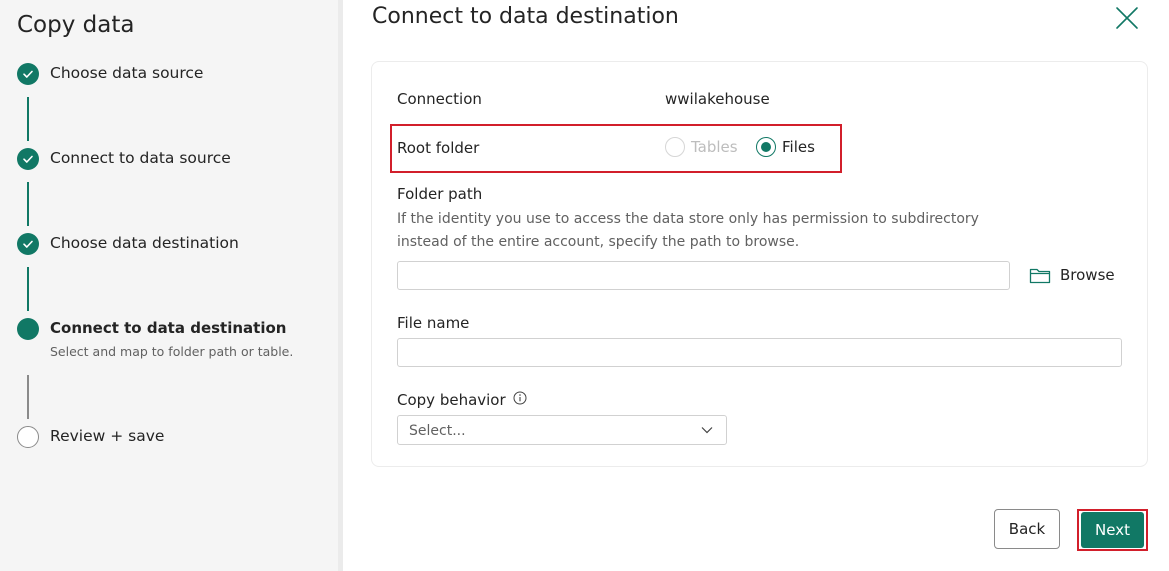 This screenshot has height=571, width=1169. Describe the element at coordinates (1087, 275) in the screenshot. I see `browse-label: Browse` at that location.